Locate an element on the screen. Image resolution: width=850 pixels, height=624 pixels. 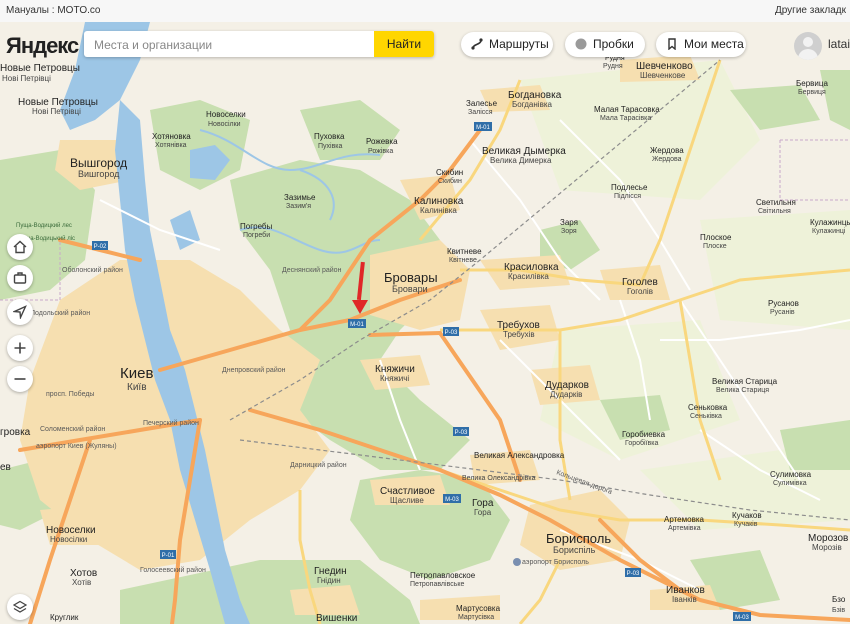
layers-button is located at coordinates (20, 607).